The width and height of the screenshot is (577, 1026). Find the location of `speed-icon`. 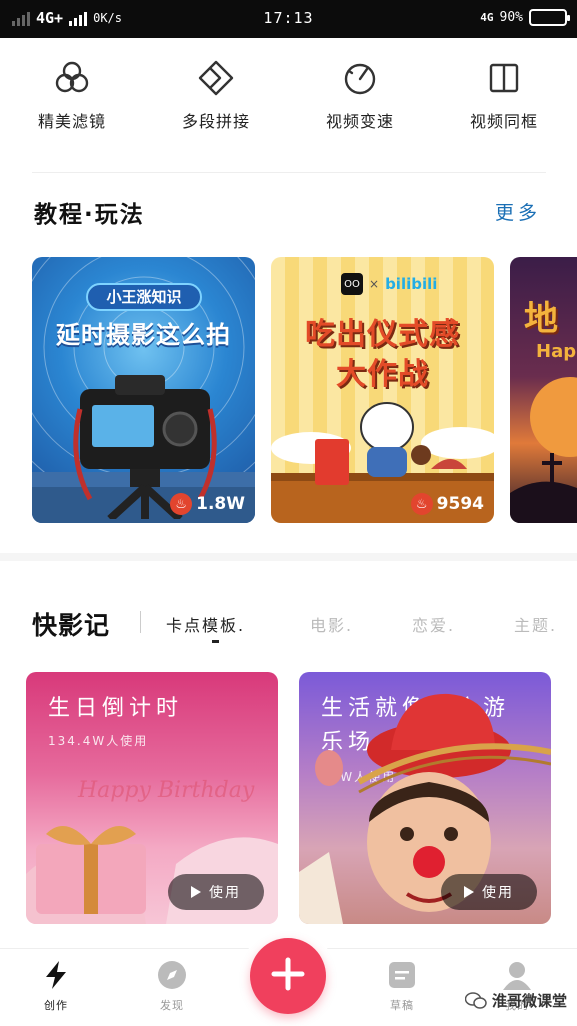

speed-icon is located at coordinates (360, 78).